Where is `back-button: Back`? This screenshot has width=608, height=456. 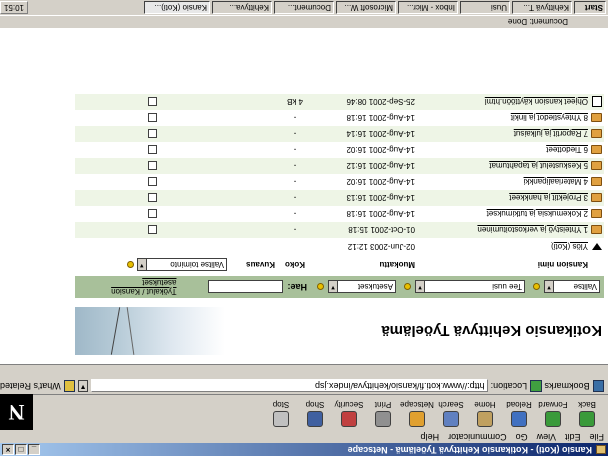
back-button: Back is located at coordinates (587, 412).